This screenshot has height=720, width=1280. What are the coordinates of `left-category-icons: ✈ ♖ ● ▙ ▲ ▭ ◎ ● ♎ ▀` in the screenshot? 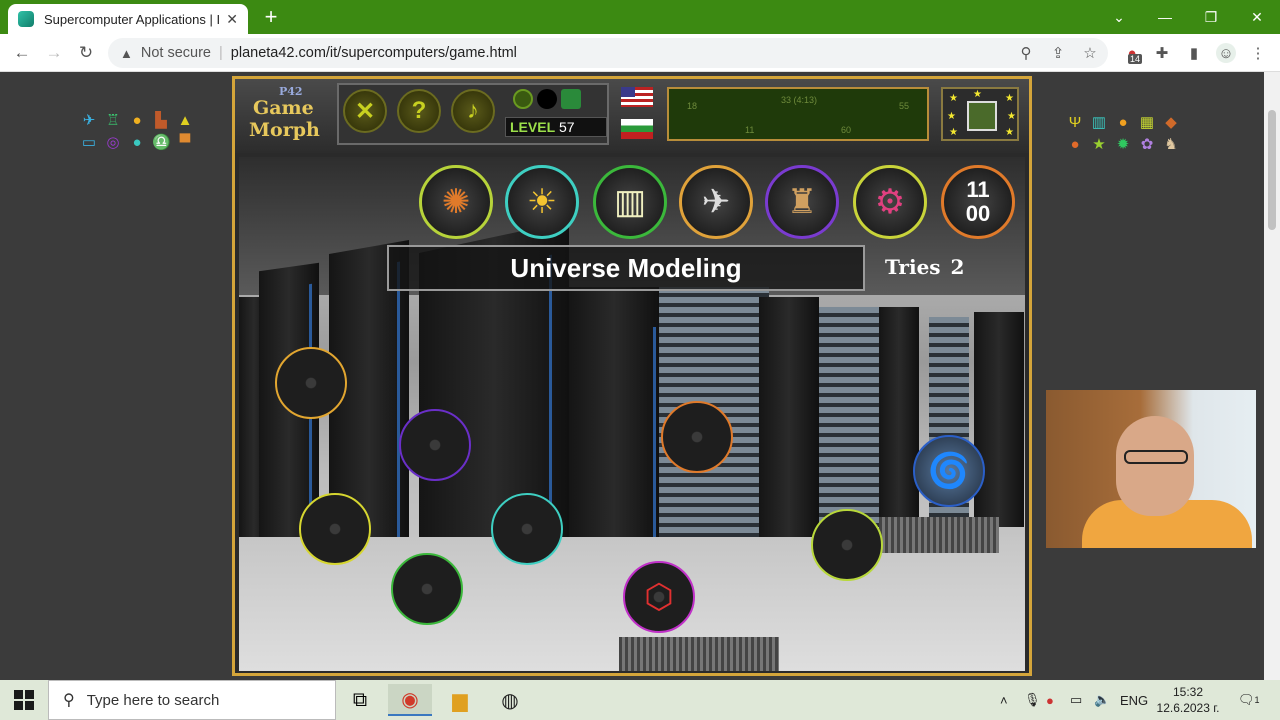 It's located at (140, 132).